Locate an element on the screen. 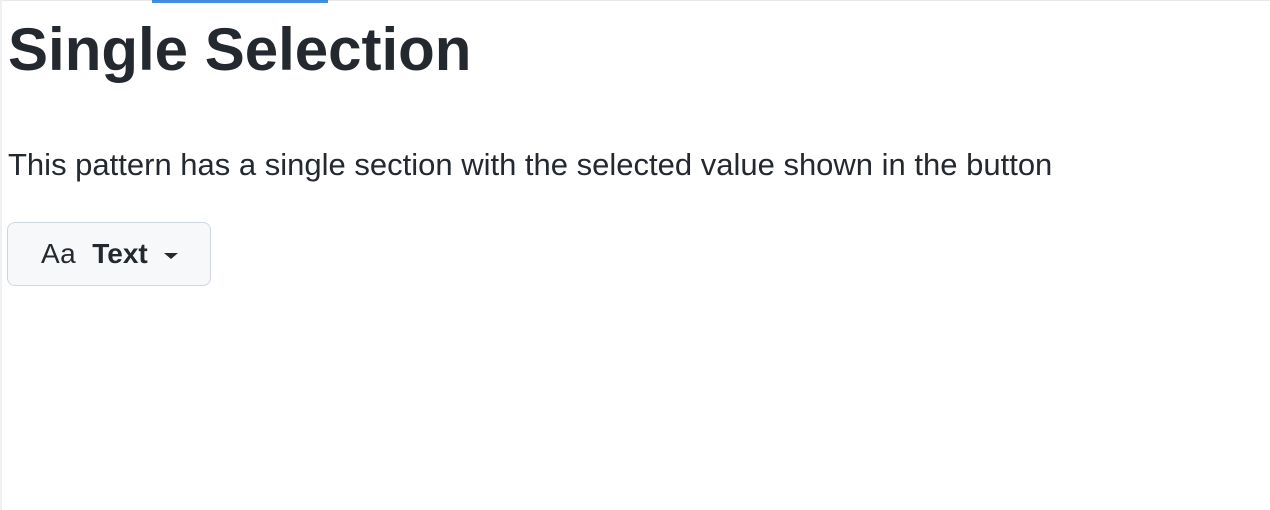  caret-down-icon is located at coordinates (170, 255).